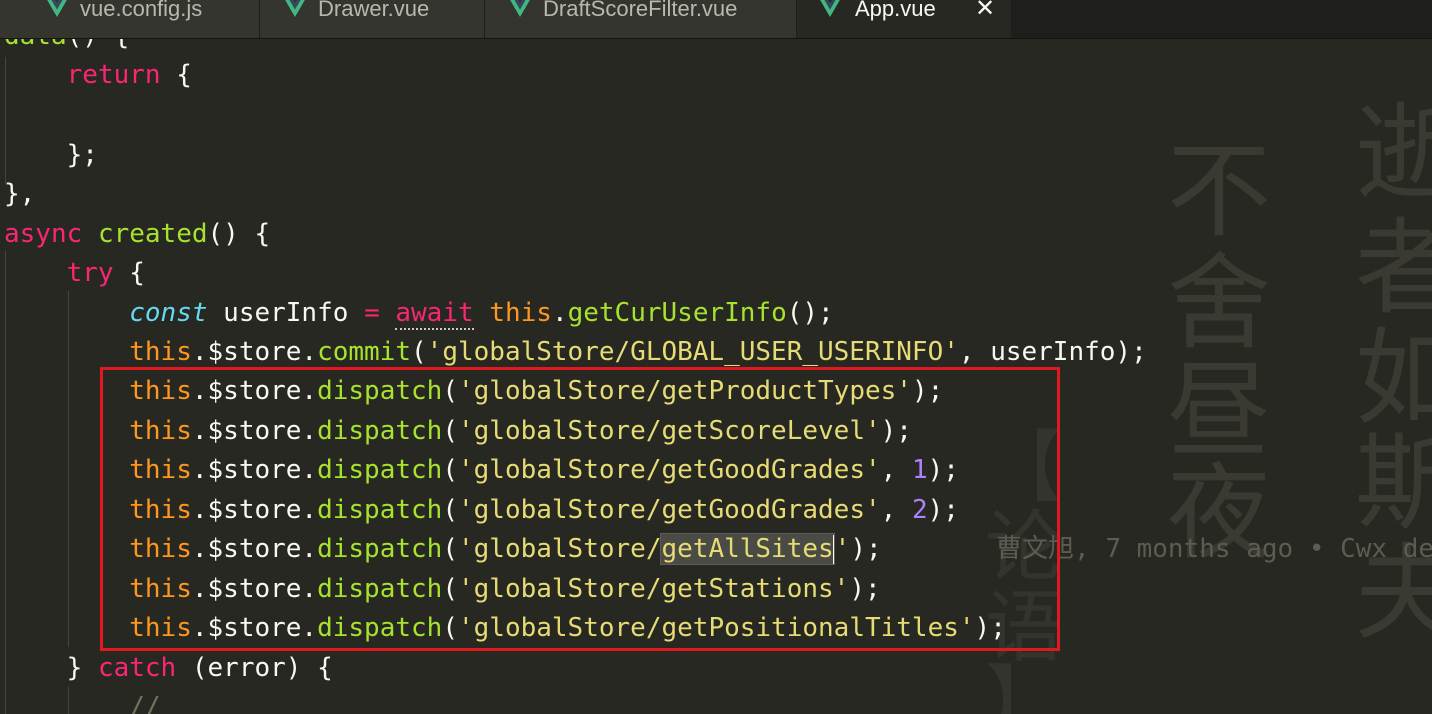  What do you see at coordinates (1393, 268) in the screenshot?
I see `wallpaper-glyph: 者` at bounding box center [1393, 268].